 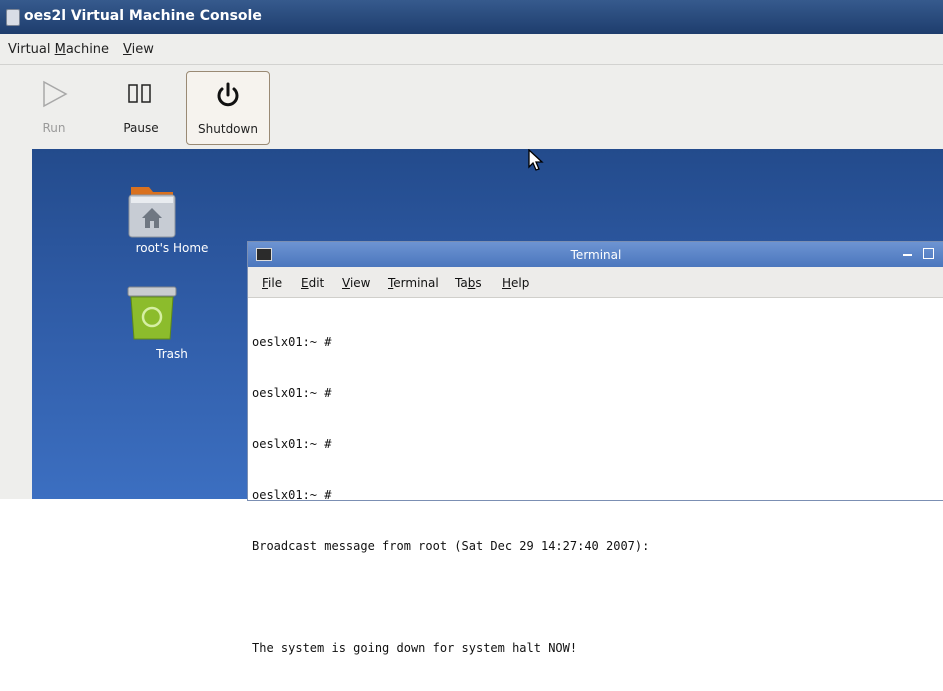 What do you see at coordinates (536, 160) in the screenshot?
I see `mouse-cursor-icon` at bounding box center [536, 160].